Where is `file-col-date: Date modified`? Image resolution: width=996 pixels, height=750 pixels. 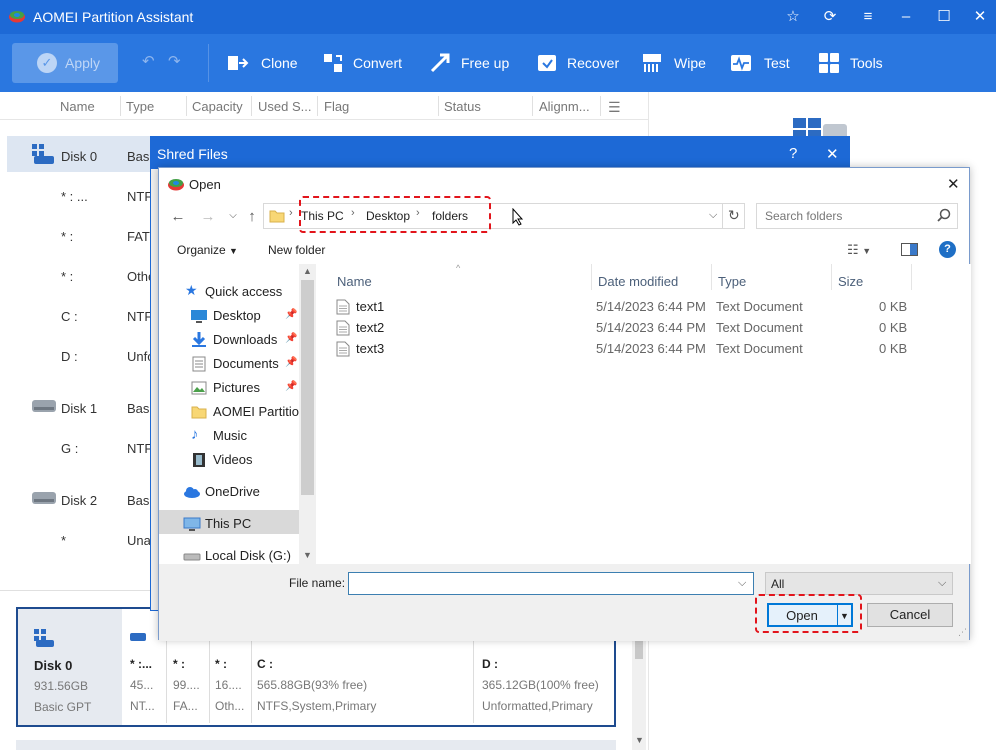
file-col-date: Date modified is located at coordinates (638, 281).